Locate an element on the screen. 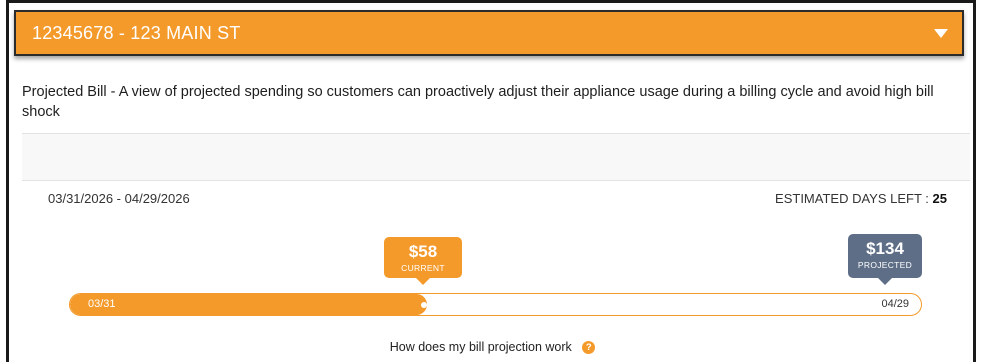 The image size is (985, 362). days-left-value: 25 is located at coordinates (939, 198).